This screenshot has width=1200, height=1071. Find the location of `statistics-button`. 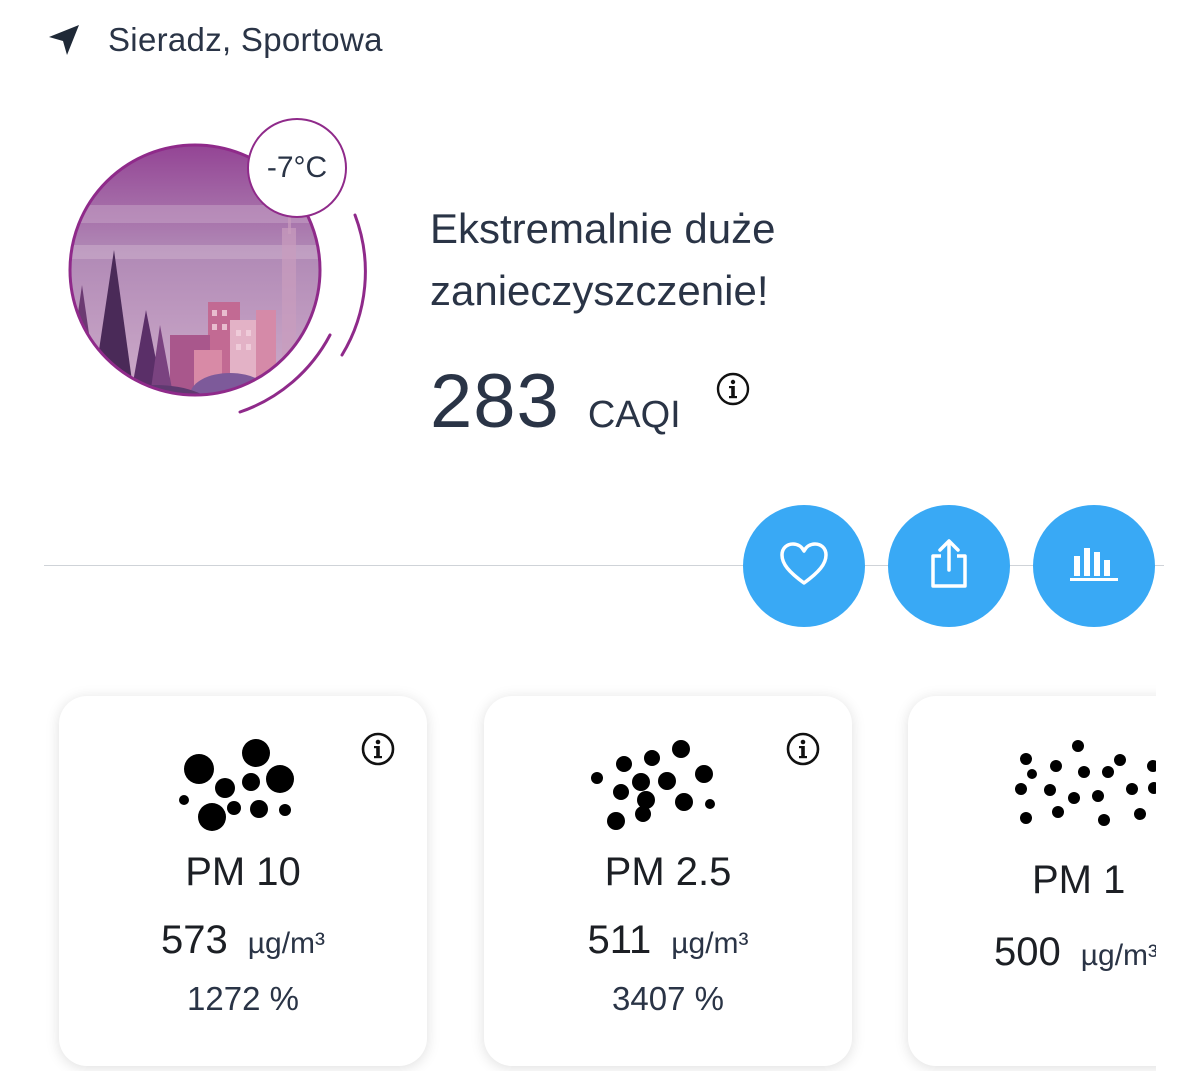

statistics-button is located at coordinates (1094, 566).